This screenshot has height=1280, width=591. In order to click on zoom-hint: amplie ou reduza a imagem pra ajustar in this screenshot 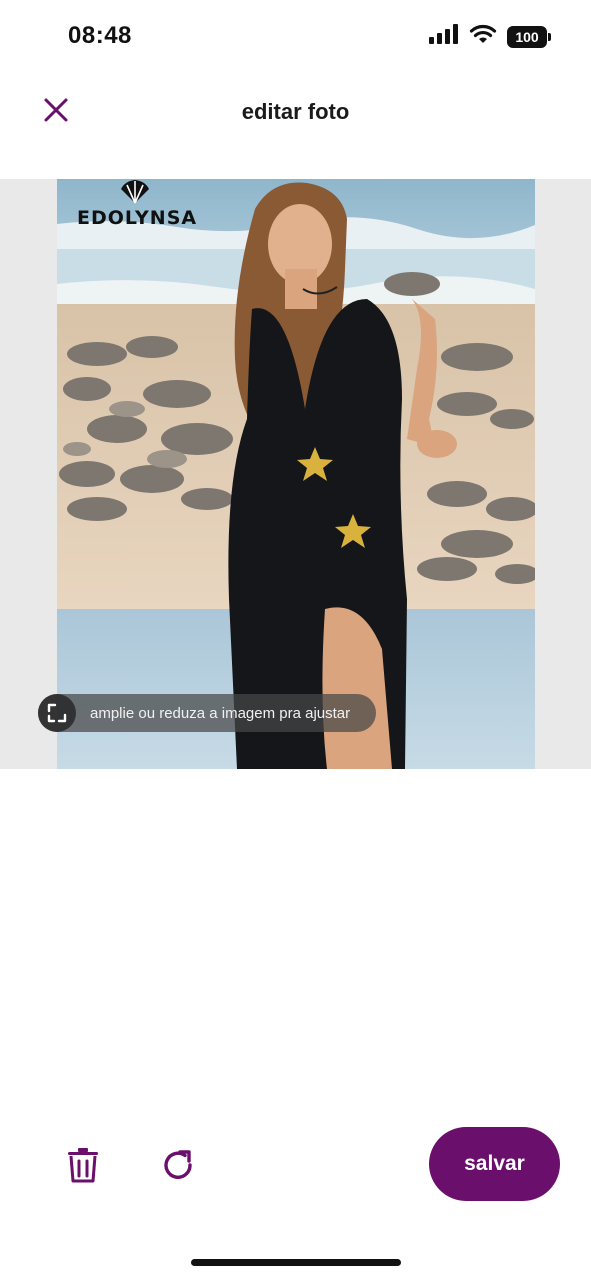, I will do `click(207, 713)`.